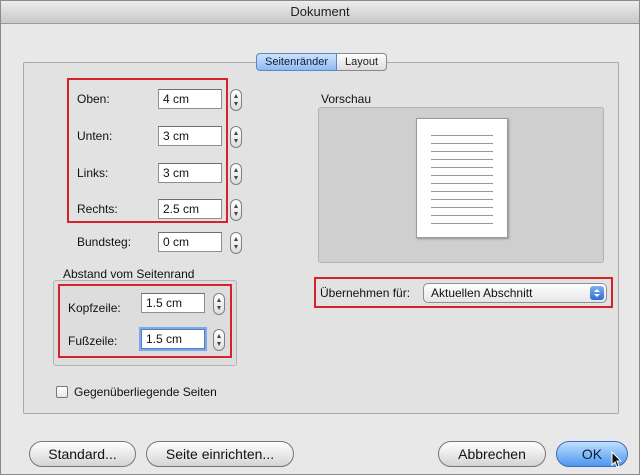 The height and width of the screenshot is (475, 640). I want to click on window-title: Dokument, so click(320, 12).